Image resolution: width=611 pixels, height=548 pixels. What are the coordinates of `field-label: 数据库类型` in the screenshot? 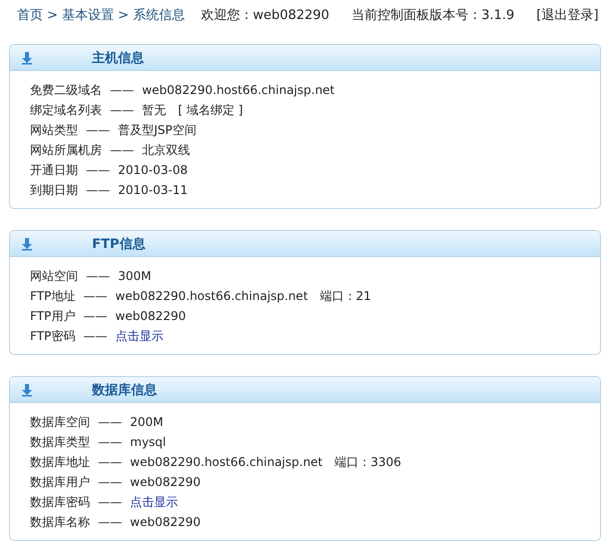 It's located at (60, 442).